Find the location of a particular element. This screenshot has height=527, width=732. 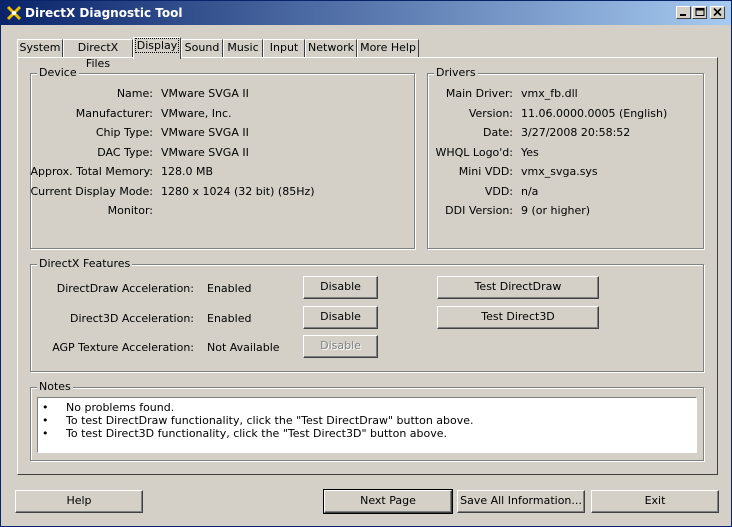

ddi-version-value: 9 (or higher) is located at coordinates (556, 210).